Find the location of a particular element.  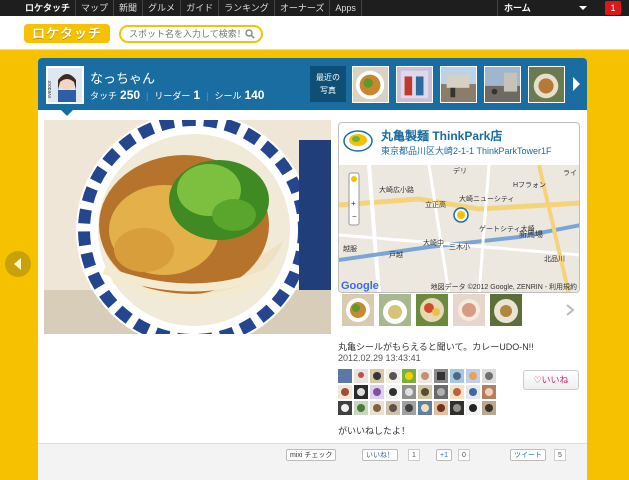

share-bar: mixi チェック いいね！ 1 +1 0 ツイート 5 is located at coordinates (312, 462).